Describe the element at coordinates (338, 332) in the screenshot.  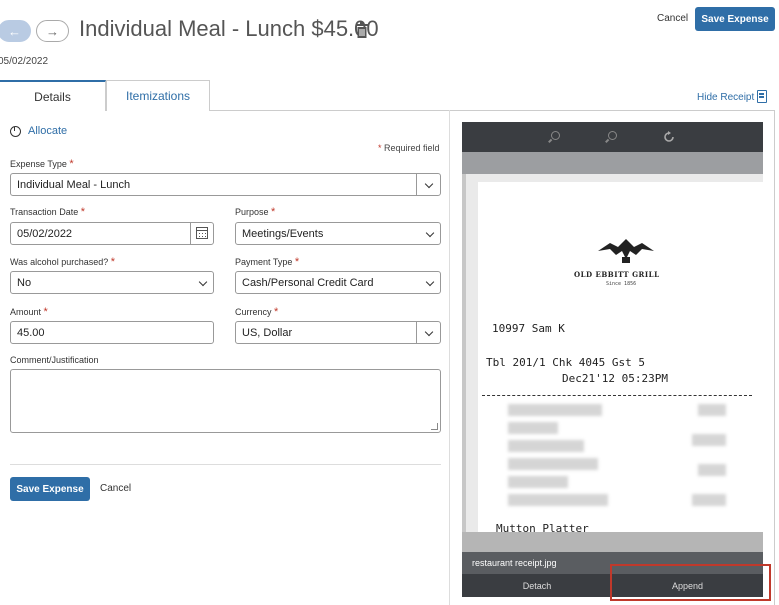
I see `currency-select: US, Dollar` at that location.